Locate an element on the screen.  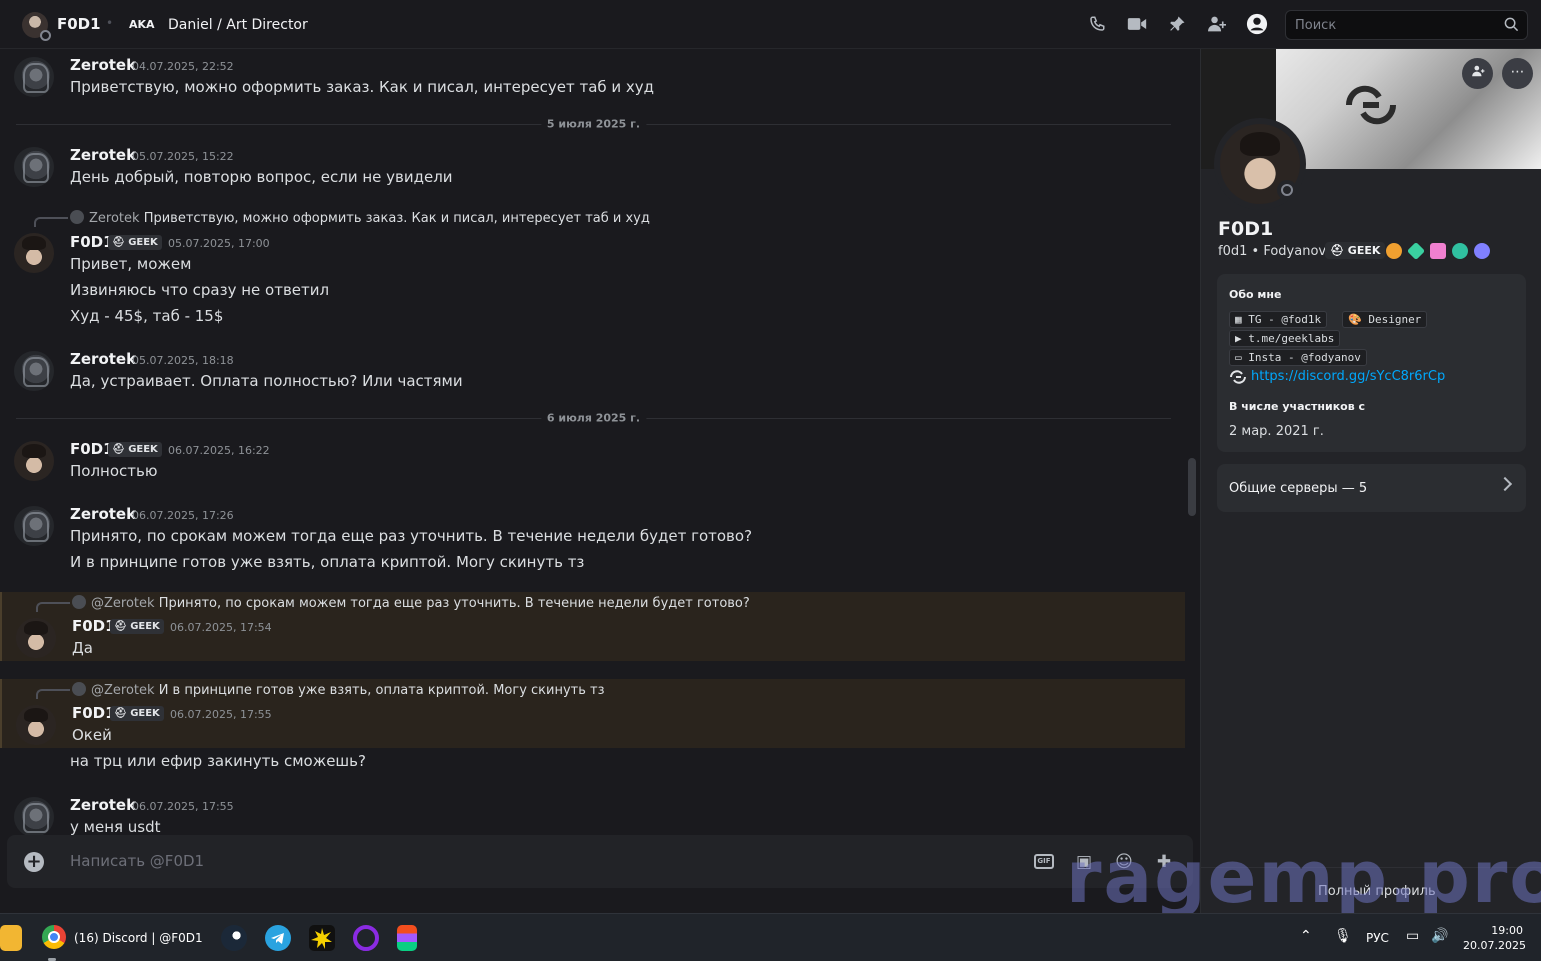
search-input: Поиск is located at coordinates (1406, 25).